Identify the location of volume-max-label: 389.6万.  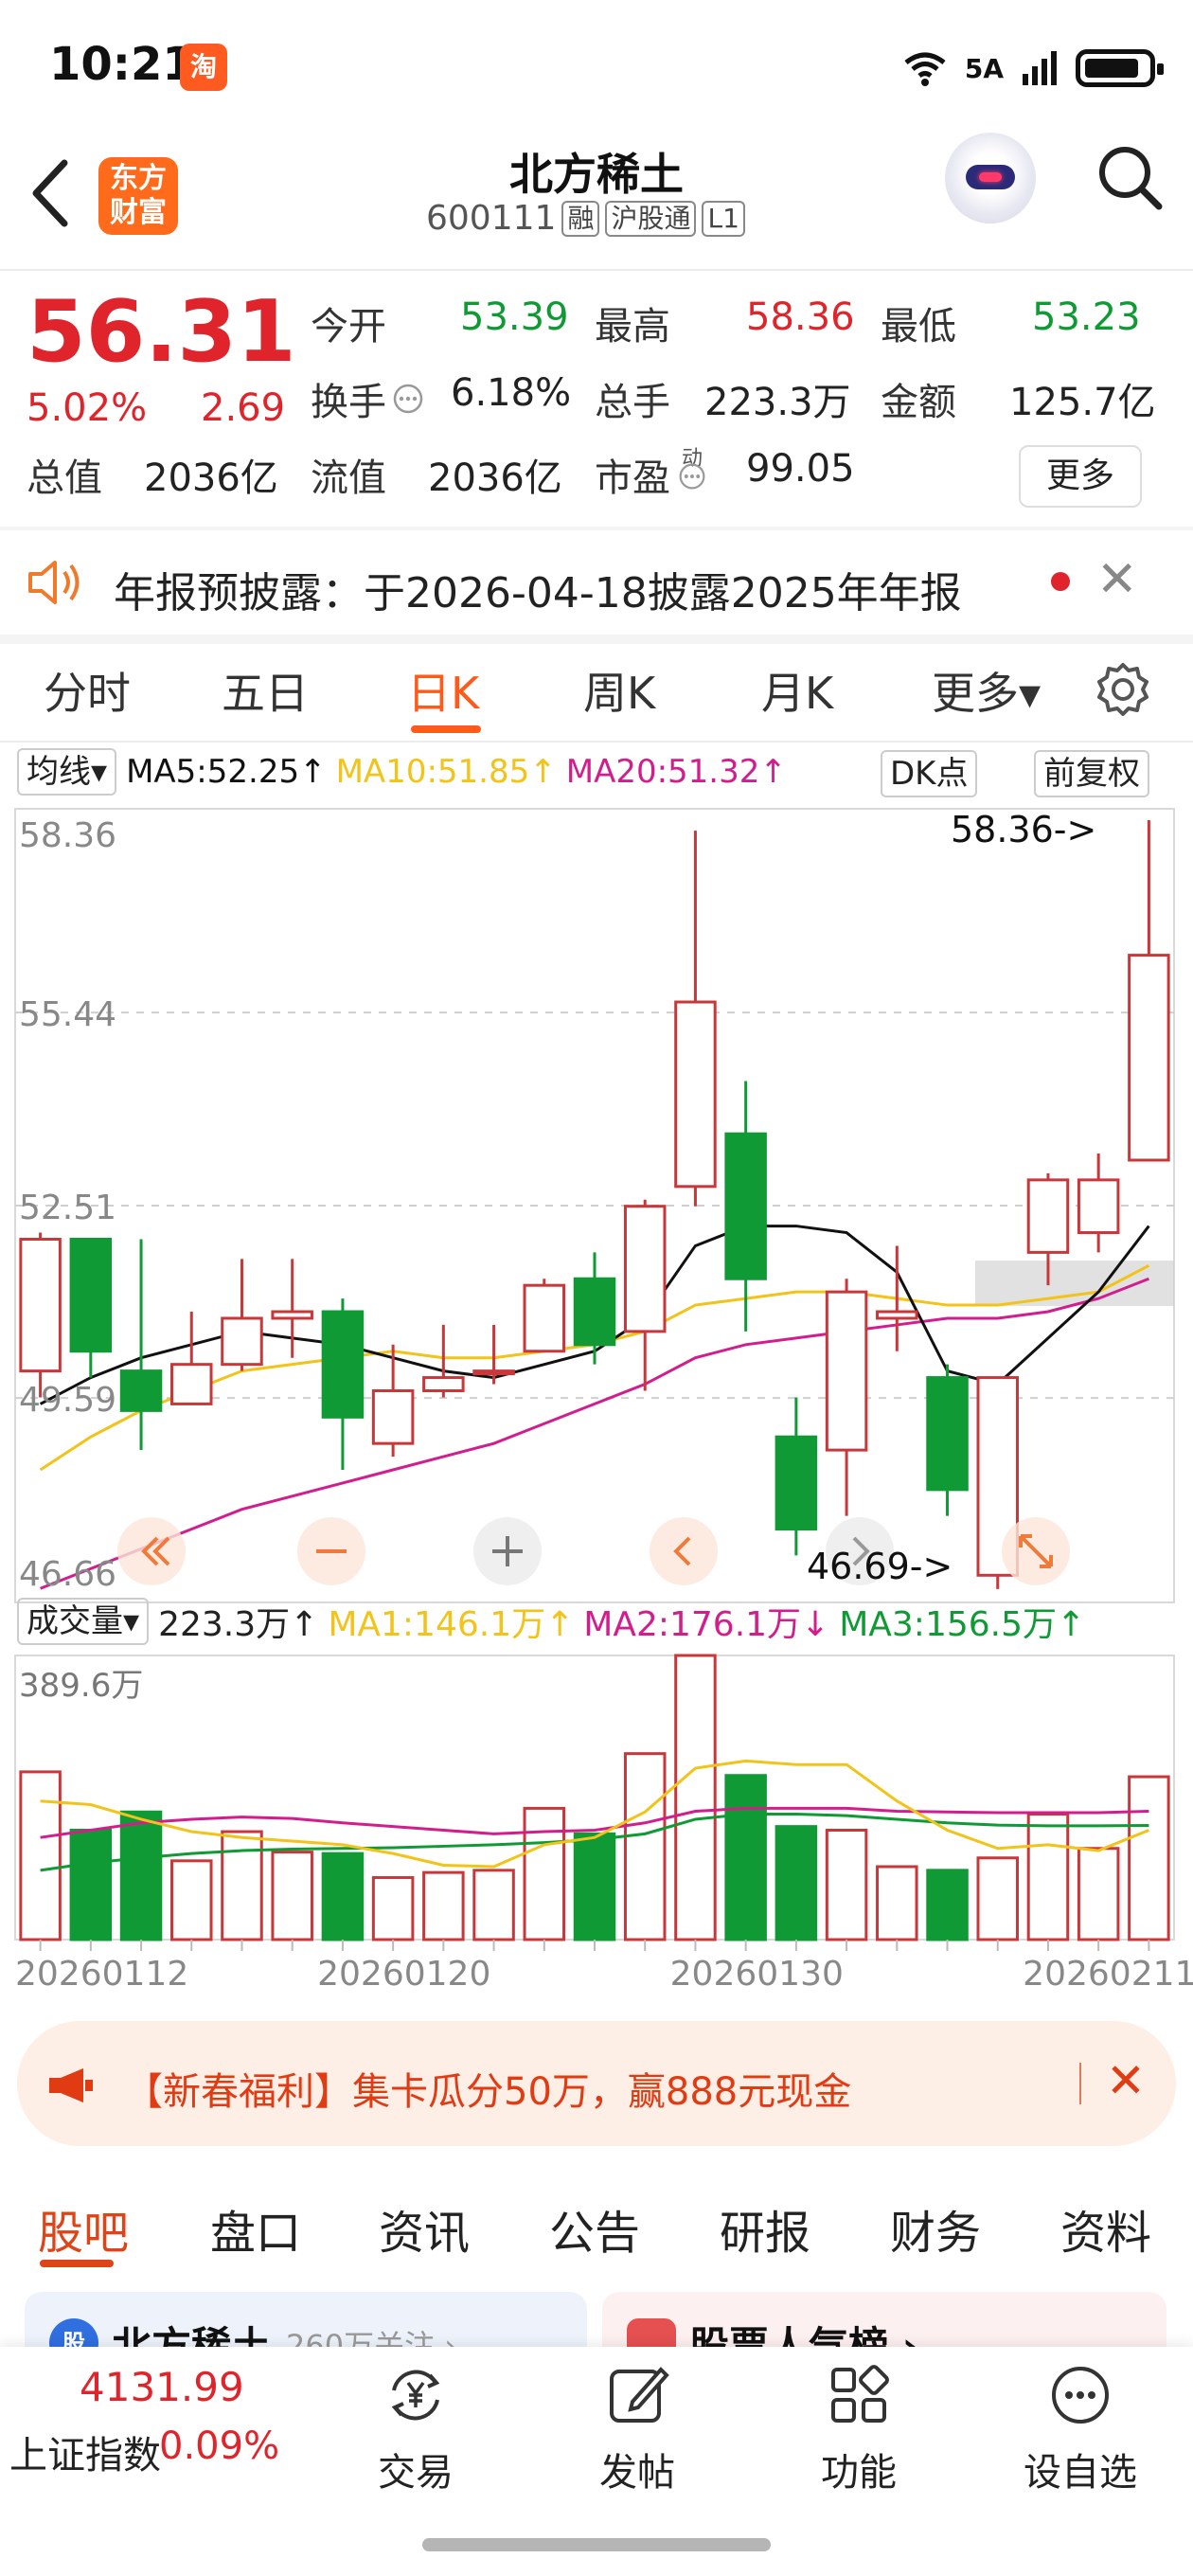
(81, 1686).